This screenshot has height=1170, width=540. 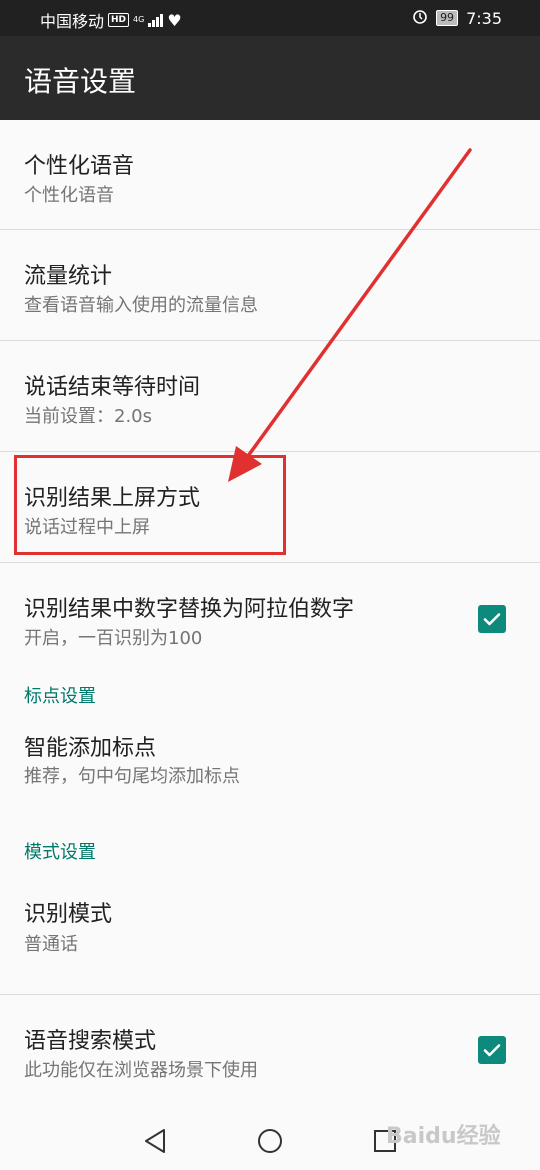 What do you see at coordinates (90, 1041) in the screenshot?
I see `setting-title: 语音搜索模式` at bounding box center [90, 1041].